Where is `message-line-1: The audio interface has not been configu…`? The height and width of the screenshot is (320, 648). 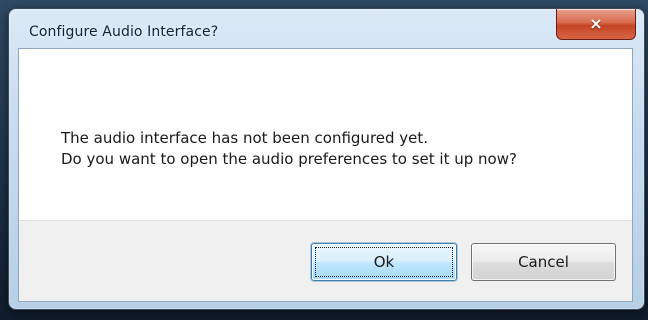 message-line-1: The audio interface has not been configu… is located at coordinates (245, 138).